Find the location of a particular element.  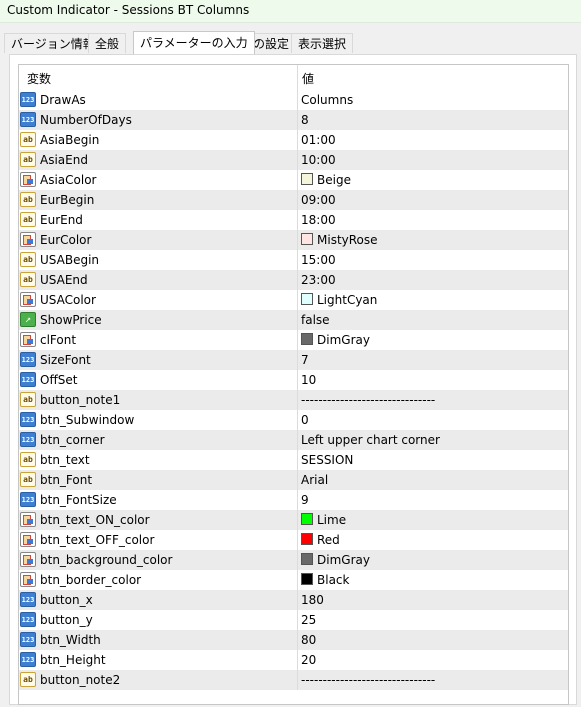

parameter-value: 7 is located at coordinates (305, 360).